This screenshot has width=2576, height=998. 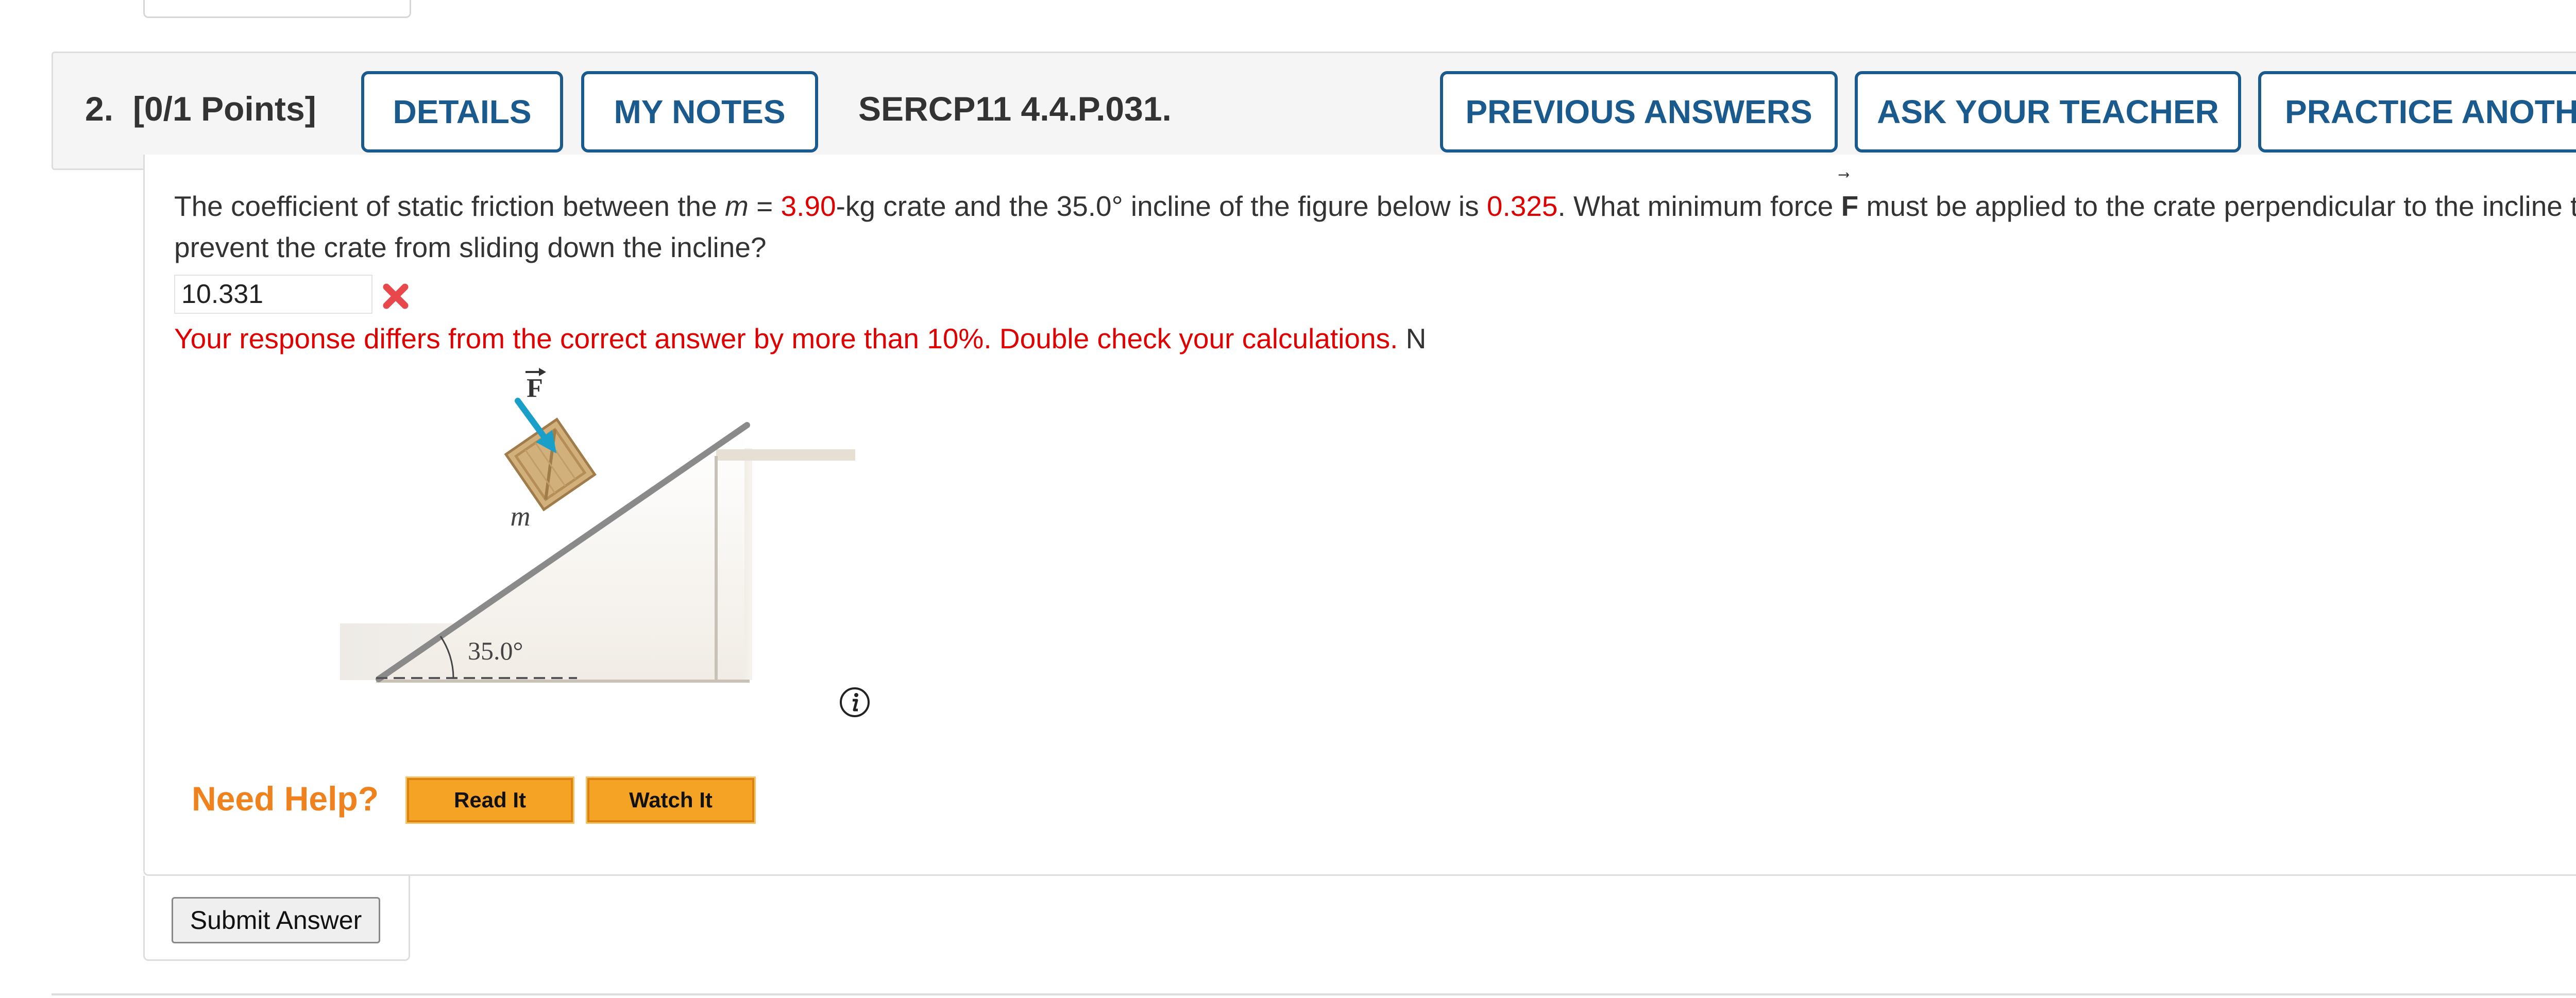 I want to click on top-platform, so click(x=785, y=455).